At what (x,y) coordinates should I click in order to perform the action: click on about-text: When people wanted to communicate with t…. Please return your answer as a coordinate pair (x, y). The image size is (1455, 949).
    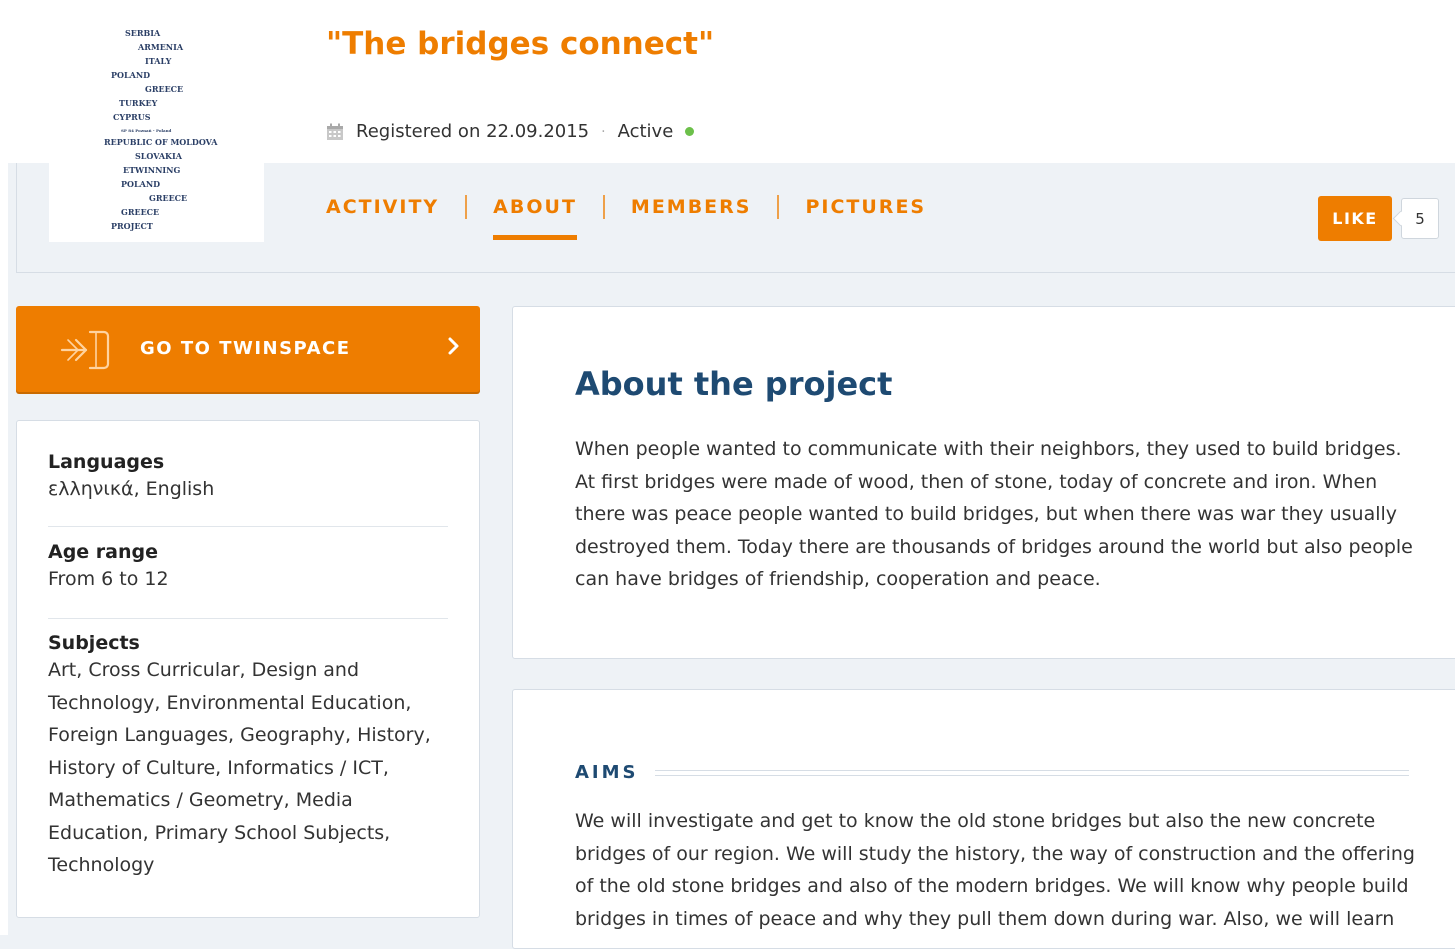
    Looking at the image, I should click on (994, 514).